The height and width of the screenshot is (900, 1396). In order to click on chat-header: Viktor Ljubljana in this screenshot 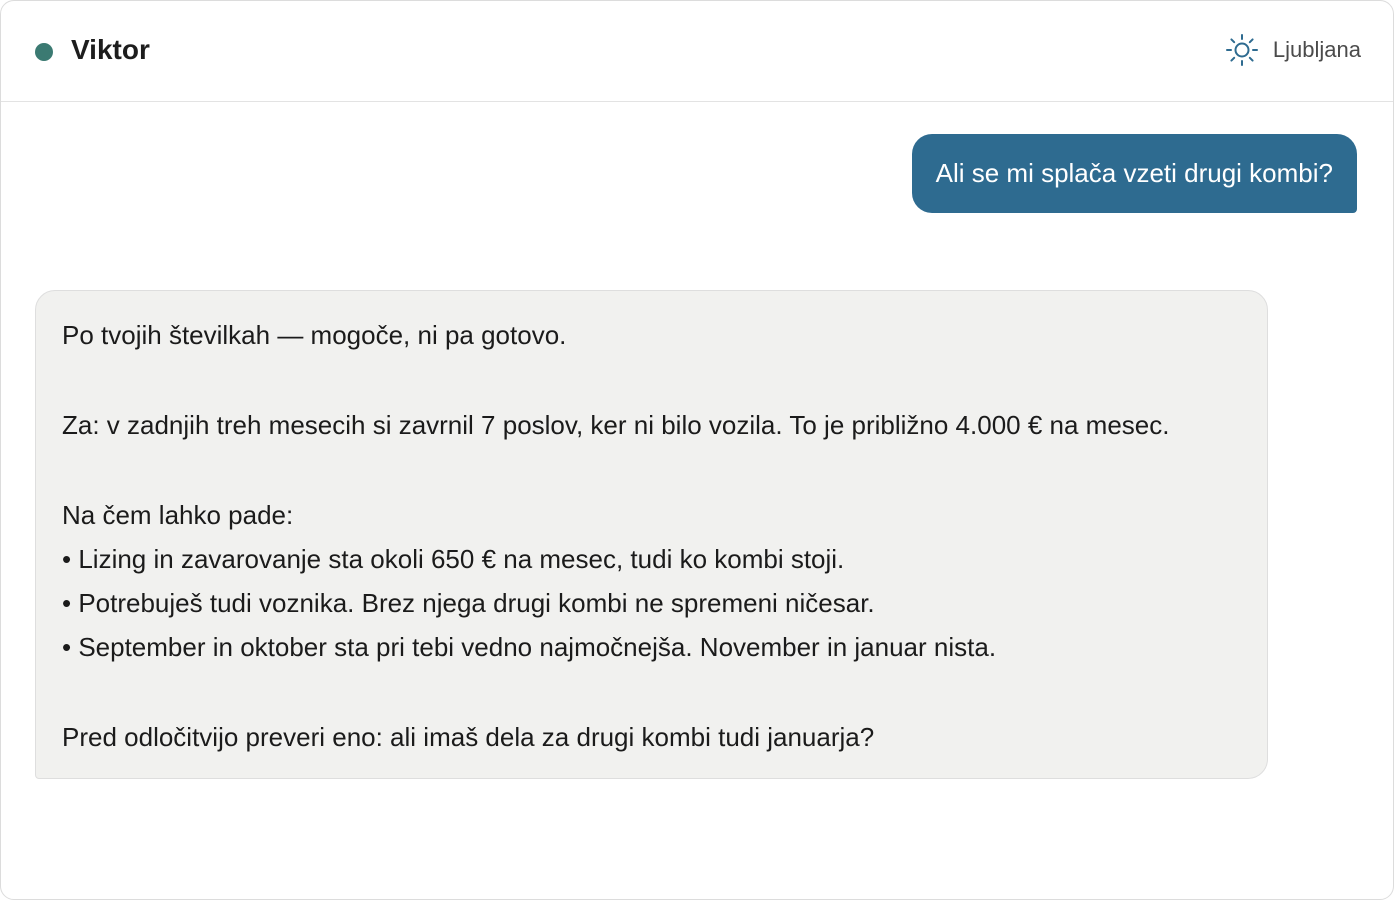, I will do `click(697, 51)`.